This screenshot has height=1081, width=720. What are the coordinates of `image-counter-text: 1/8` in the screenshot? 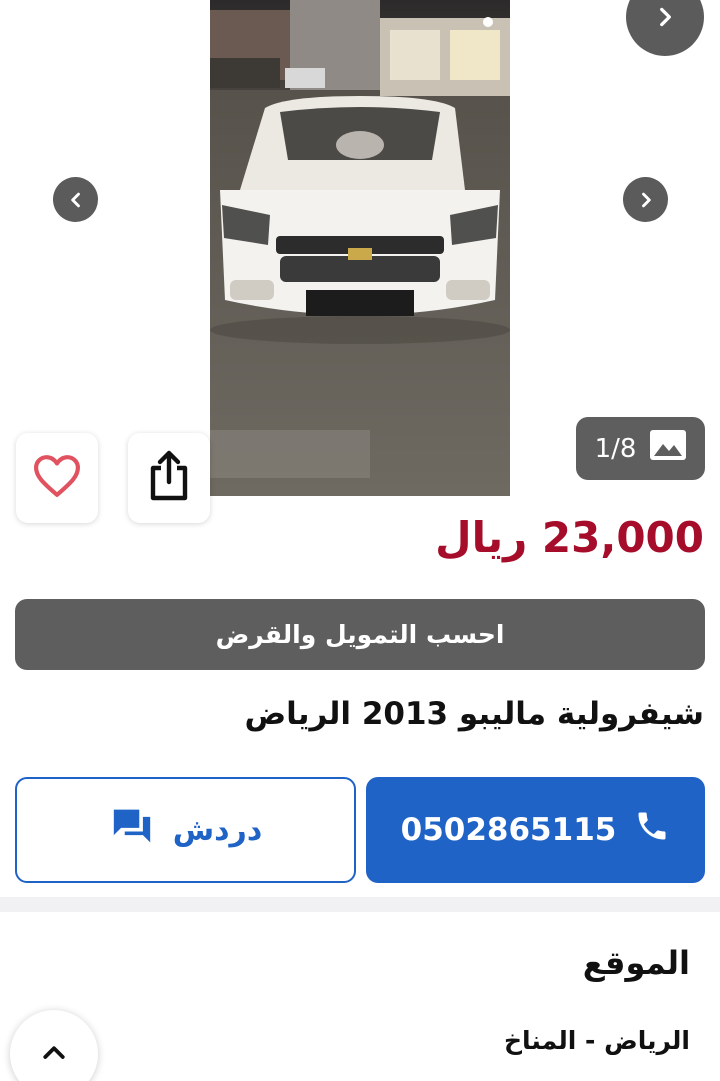 It's located at (615, 448).